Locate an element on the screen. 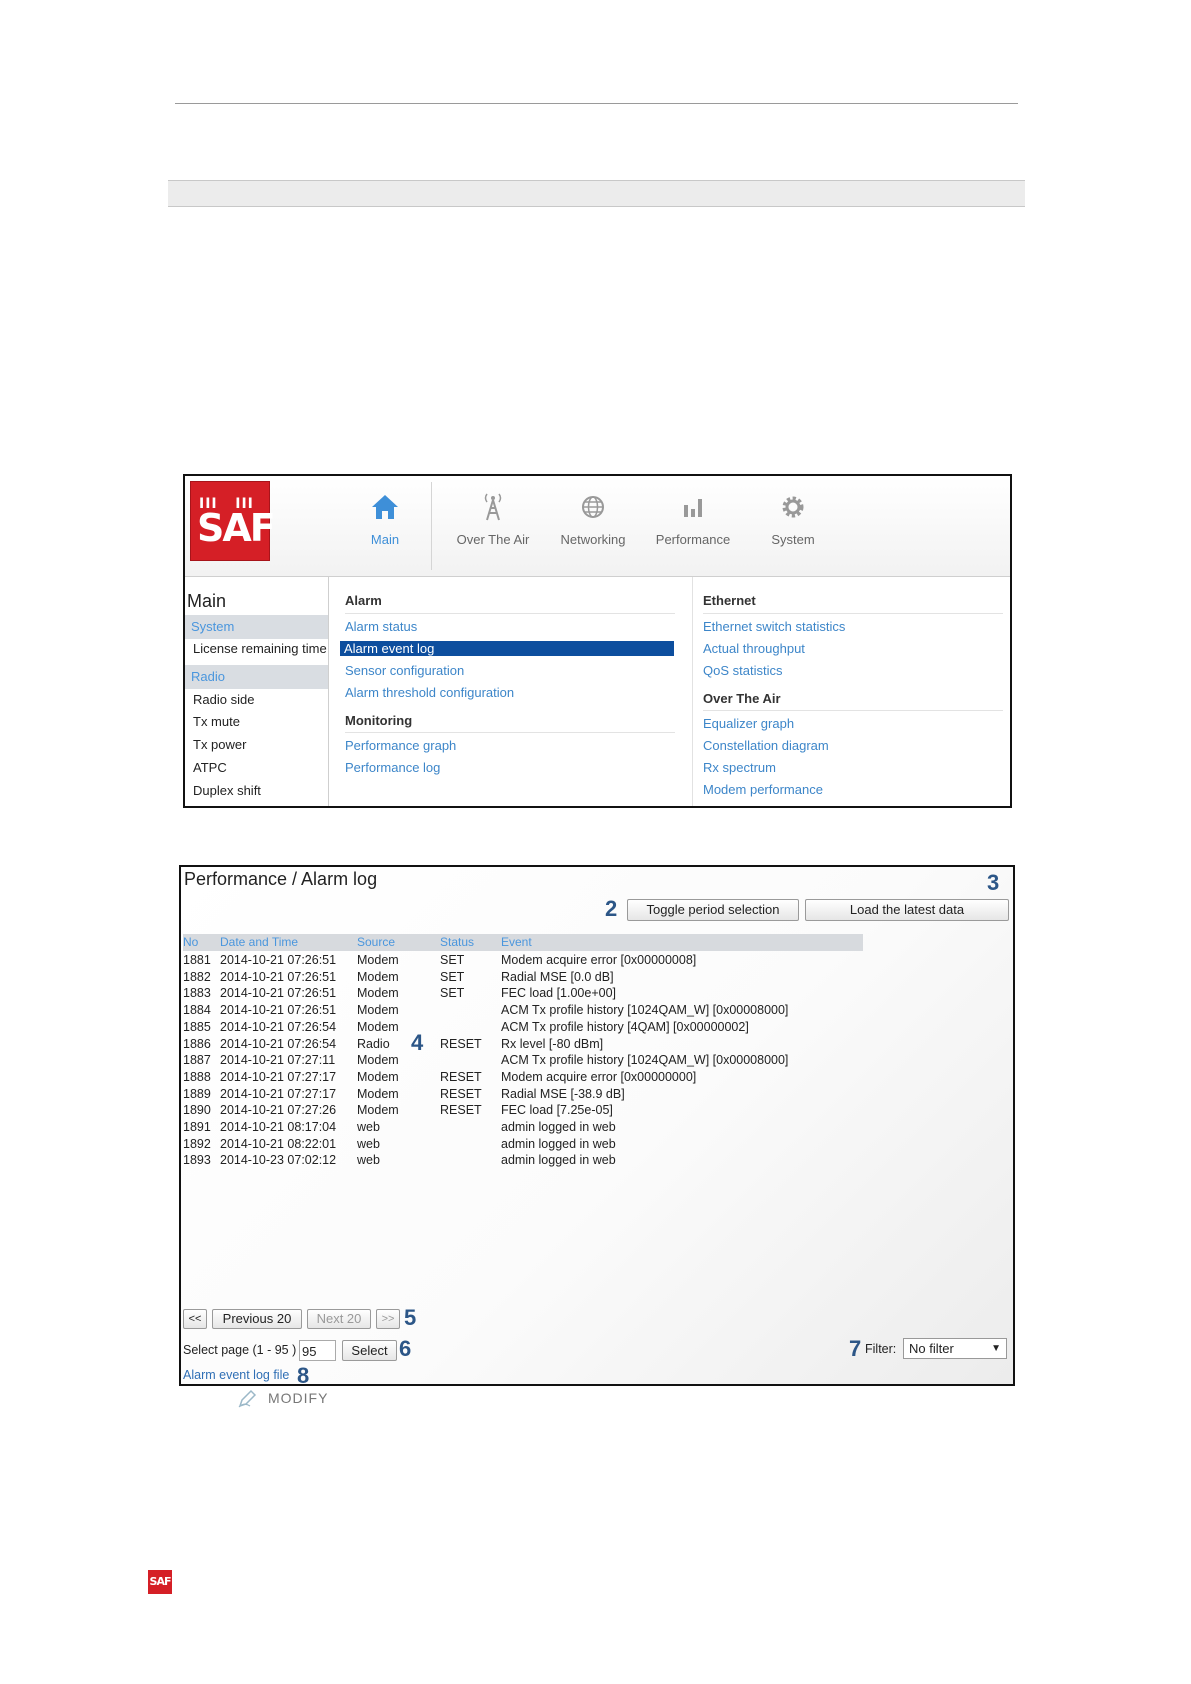 This screenshot has width=1191, height=1684. cell-date-time: 2014-10-21 07:27:26 is located at coordinates (278, 1110).